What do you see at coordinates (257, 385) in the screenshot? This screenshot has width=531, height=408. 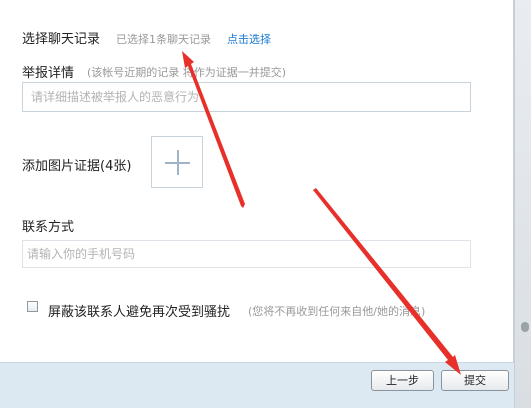 I see `dialog-footer` at bounding box center [257, 385].